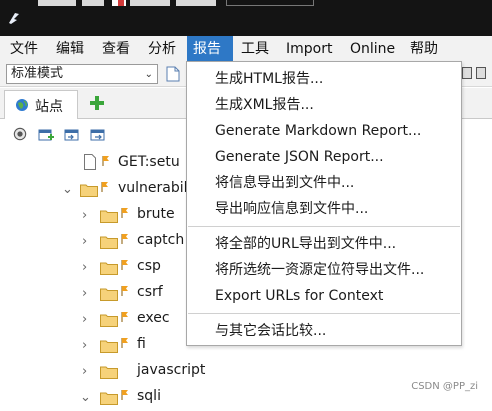 The image size is (492, 411). I want to click on menu-bar: 文件 编辑 查看 分析 报告 工具 Import Online 帮助, so click(246, 49).